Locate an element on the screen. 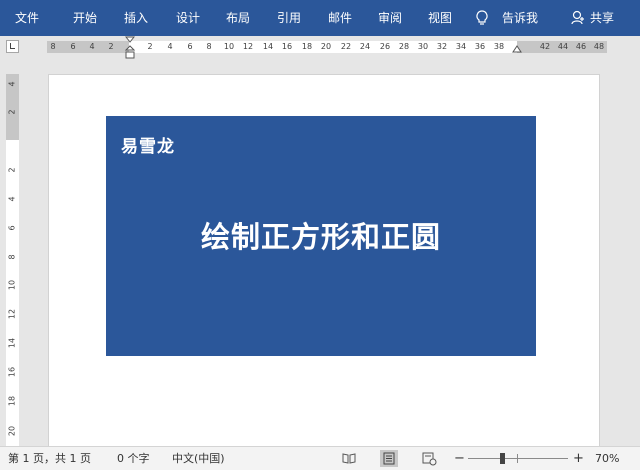 The height and width of the screenshot is (470, 640). ruler-label: 46 is located at coordinates (581, 46).